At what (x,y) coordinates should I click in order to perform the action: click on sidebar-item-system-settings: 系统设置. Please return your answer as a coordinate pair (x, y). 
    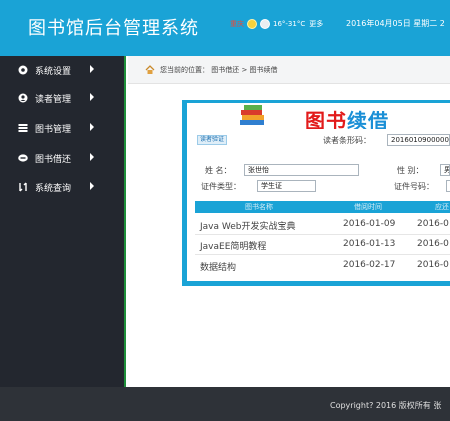
    Looking at the image, I should click on (62, 70).